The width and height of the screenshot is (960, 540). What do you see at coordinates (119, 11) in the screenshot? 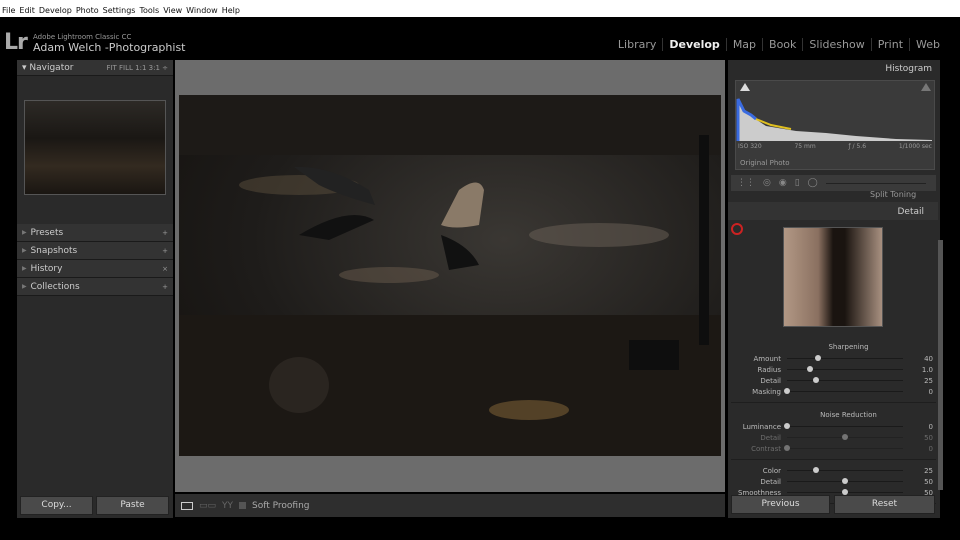
I see `menu-settings: Settings` at bounding box center [119, 11].